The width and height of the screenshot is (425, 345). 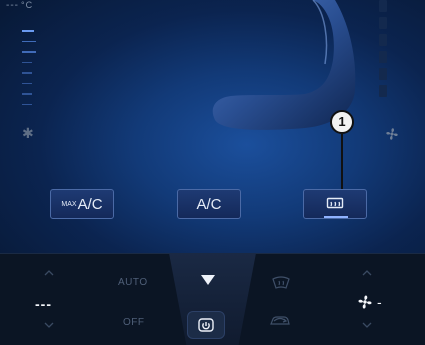 I want to click on rear-defrost-icon, so click(x=335, y=203).